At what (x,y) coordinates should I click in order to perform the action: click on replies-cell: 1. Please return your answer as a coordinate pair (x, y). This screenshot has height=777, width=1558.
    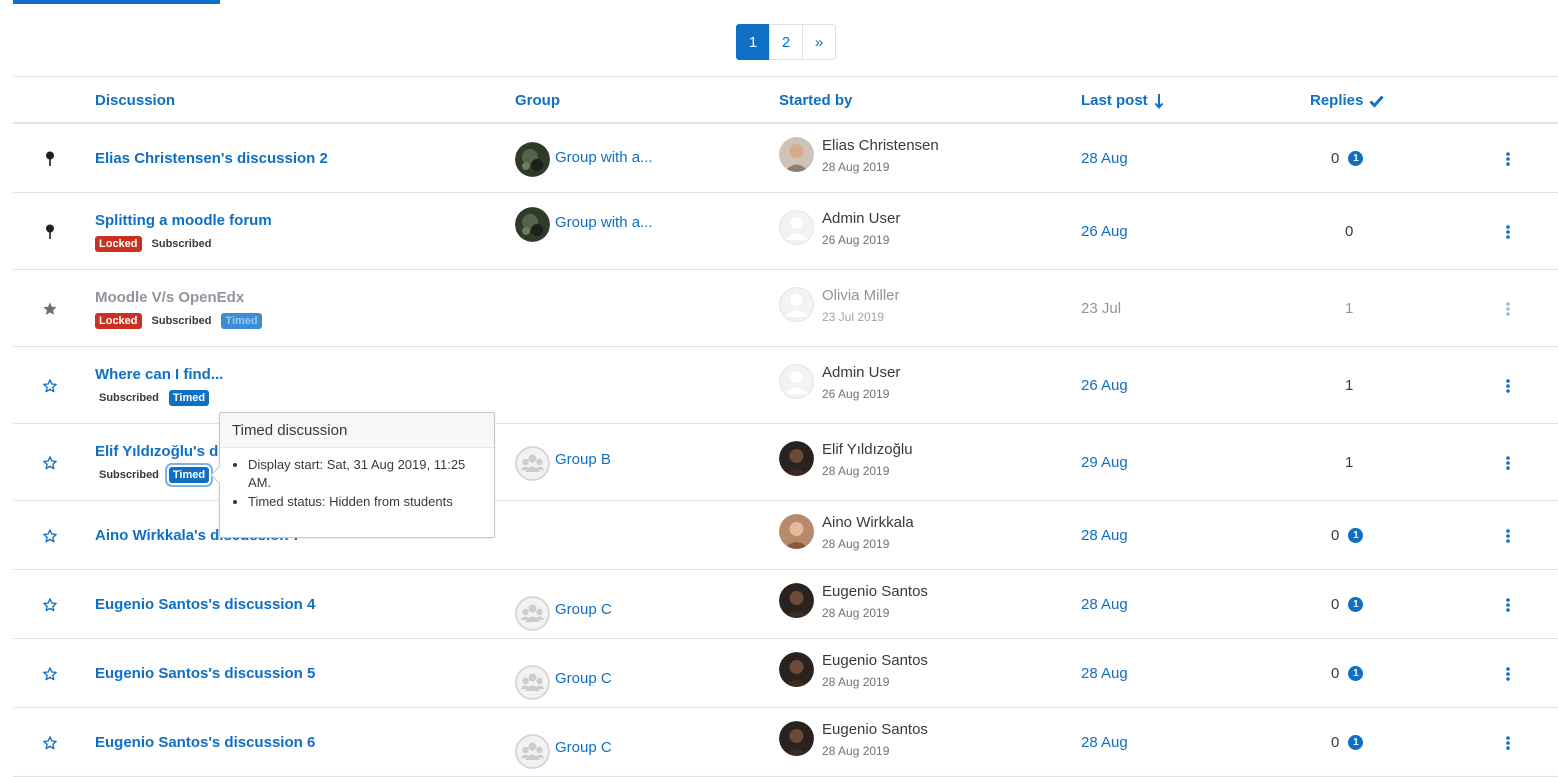
    Looking at the image, I should click on (1349, 308).